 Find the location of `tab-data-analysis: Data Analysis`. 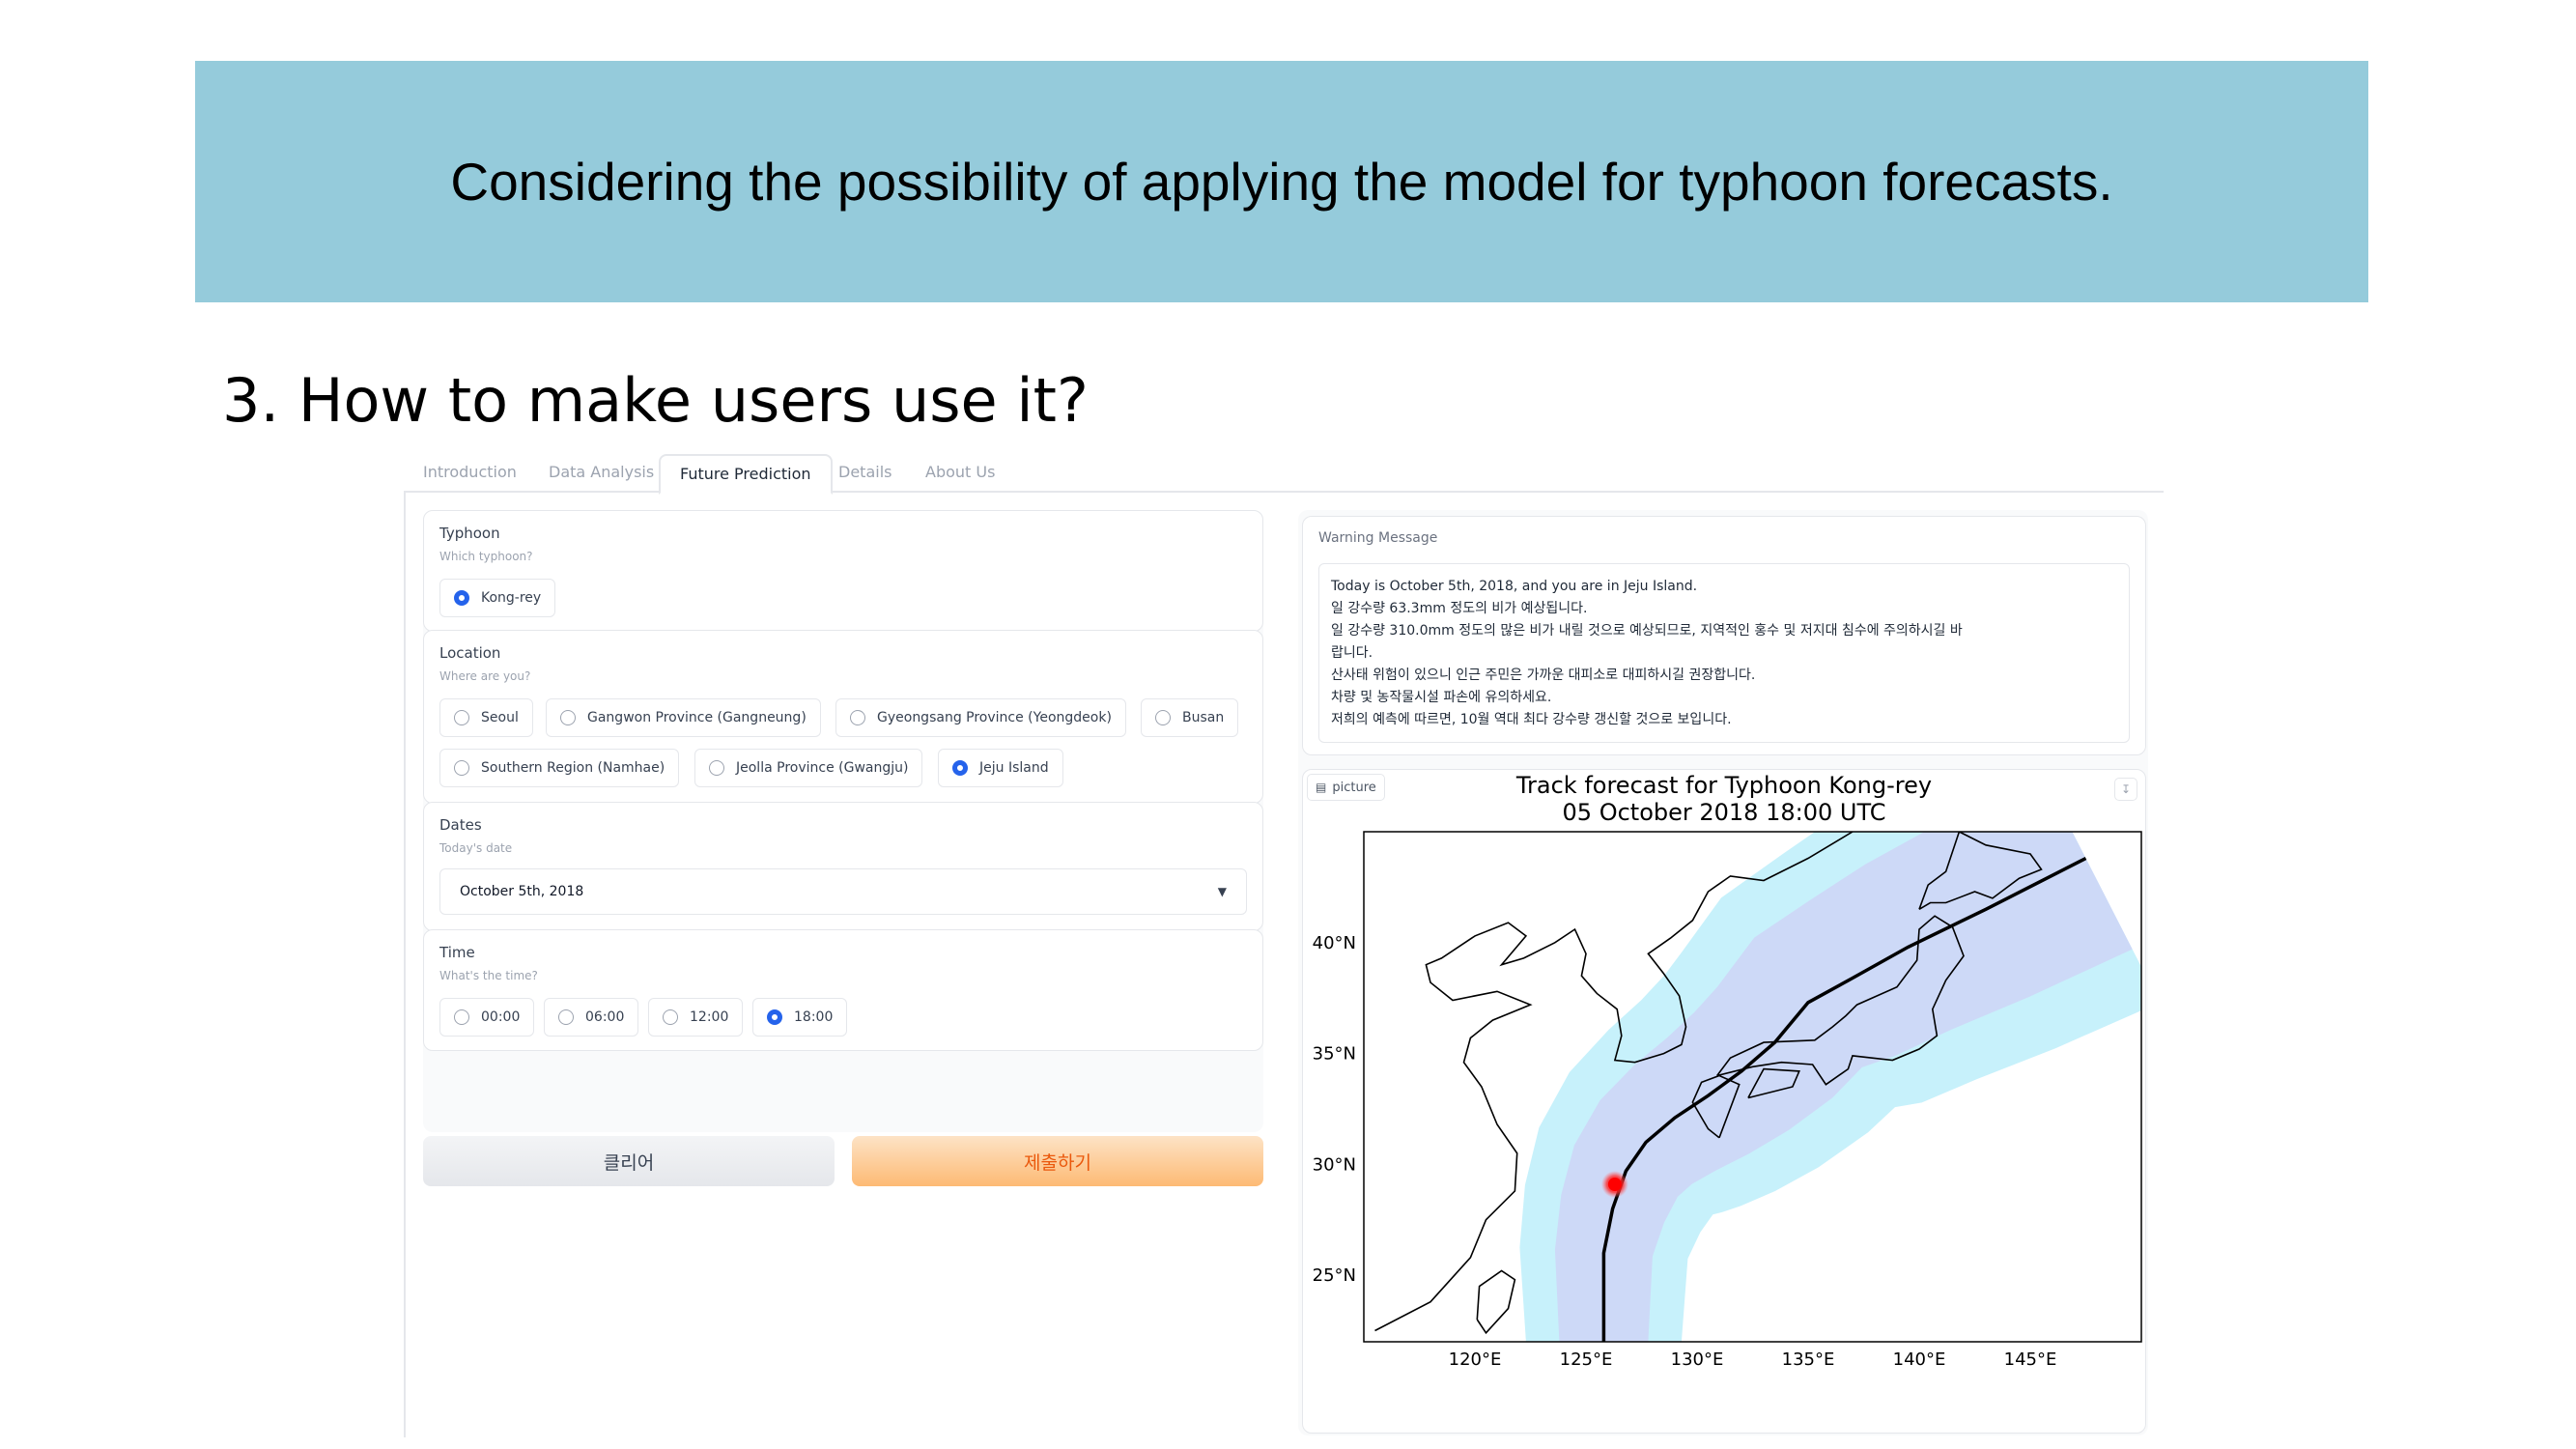

tab-data-analysis: Data Analysis is located at coordinates (601, 472).